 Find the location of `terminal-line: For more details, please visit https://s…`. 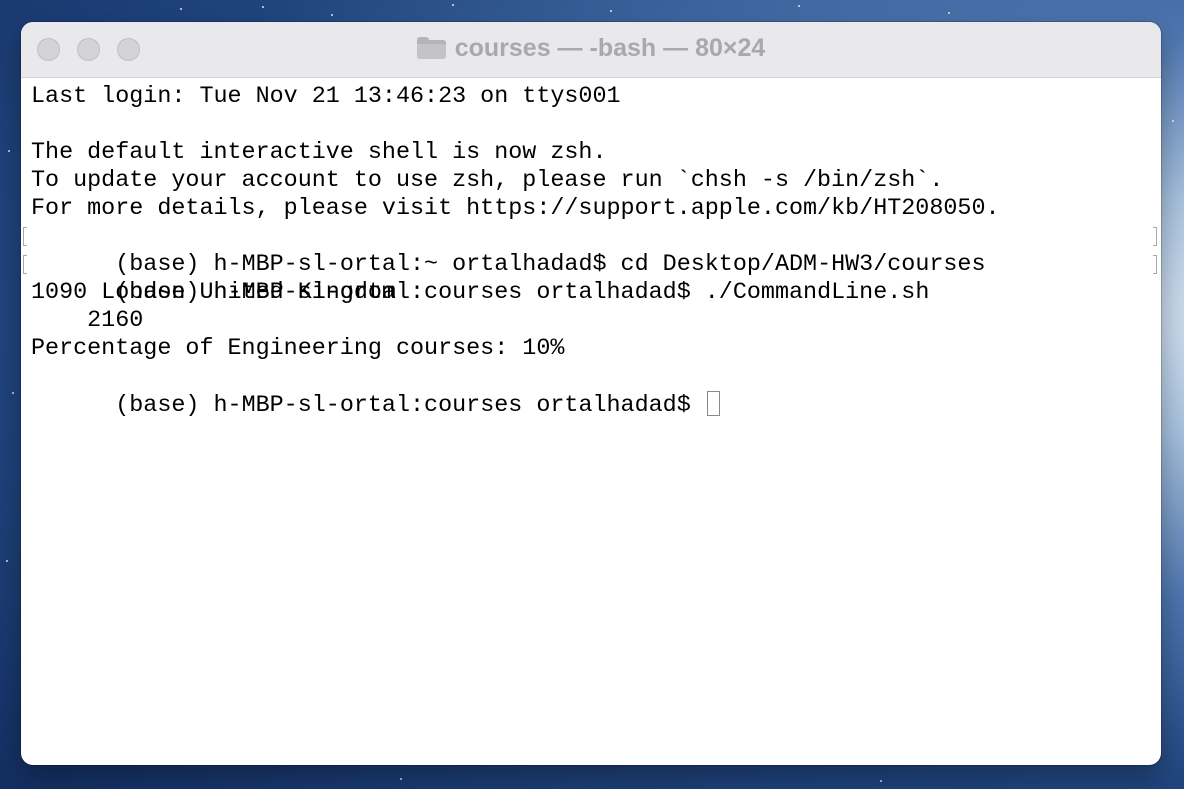

terminal-line: For more details, please visit https://s… is located at coordinates (515, 209).